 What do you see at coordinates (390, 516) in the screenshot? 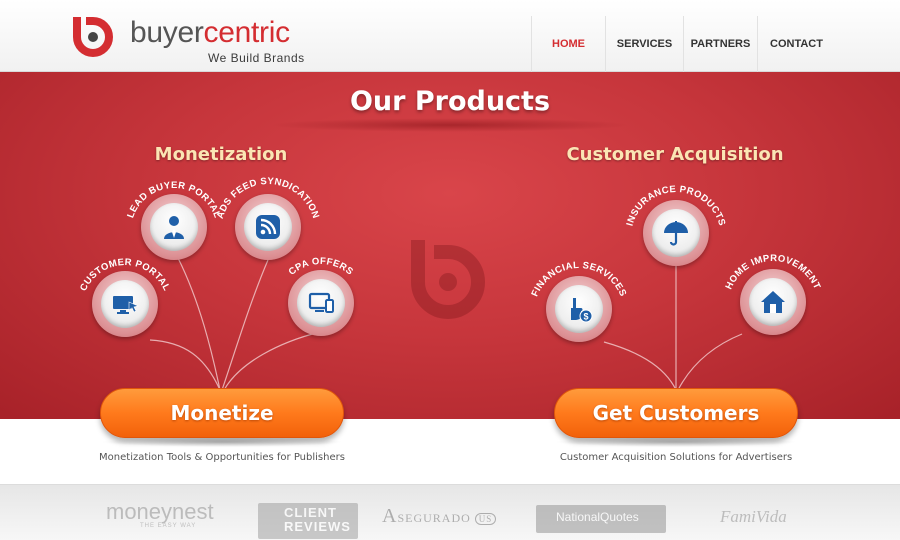
I see `partner-asegurado-initial: A` at bounding box center [390, 516].